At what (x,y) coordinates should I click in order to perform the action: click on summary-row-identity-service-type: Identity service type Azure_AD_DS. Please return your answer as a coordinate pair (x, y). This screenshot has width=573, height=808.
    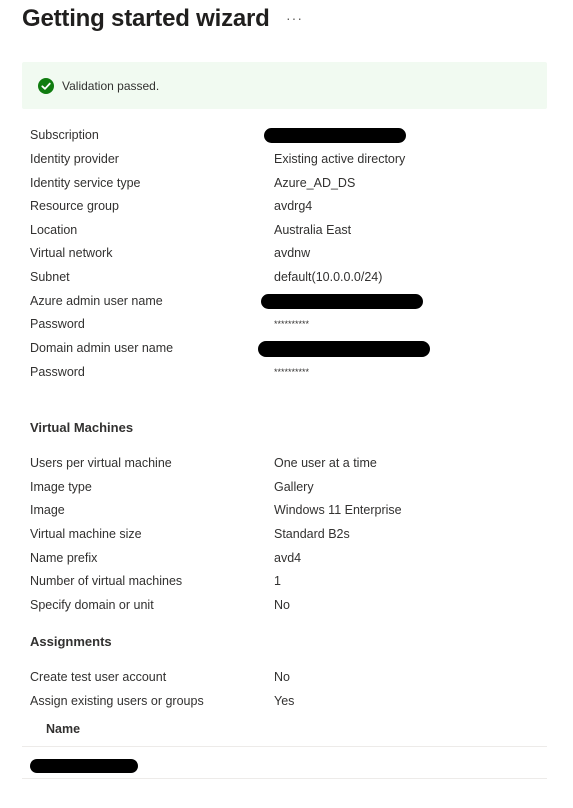
    Looking at the image, I should click on (290, 186).